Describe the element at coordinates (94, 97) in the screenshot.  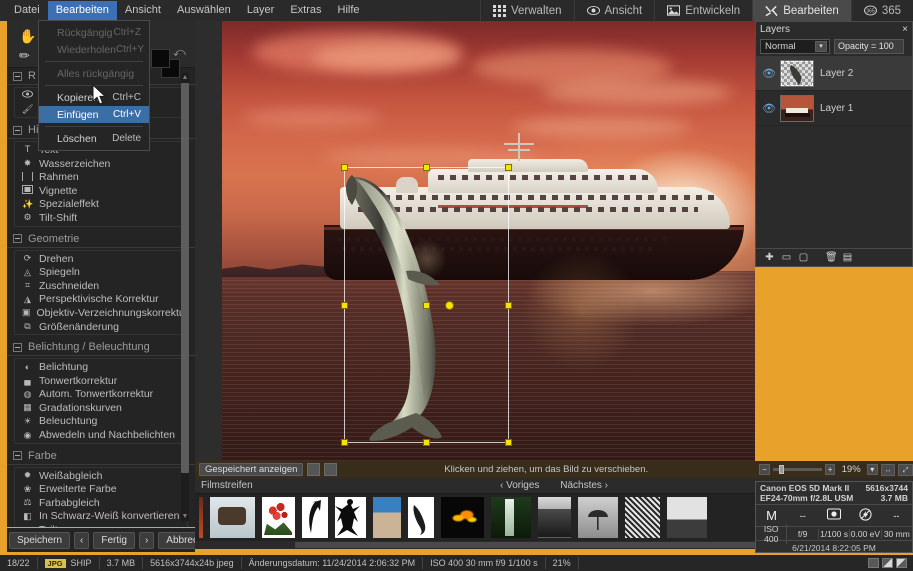
I see `menu-item-kopieren: Kopieren Ctrl+C` at that location.